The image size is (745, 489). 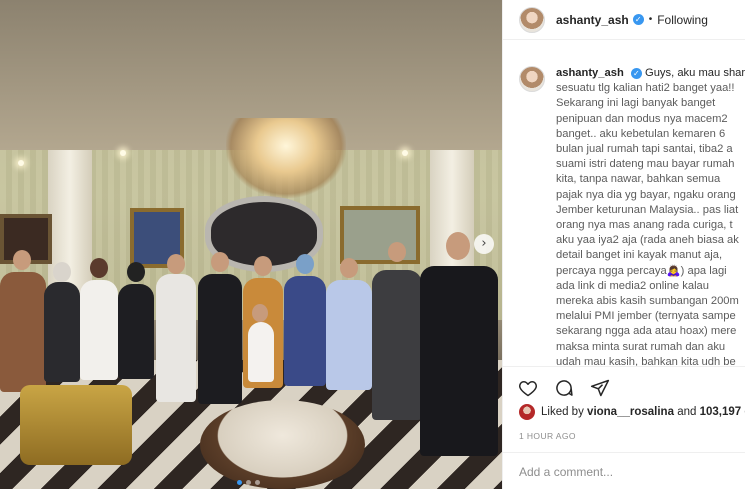 What do you see at coordinates (644, 149) in the screenshot?
I see `caption-line: bulan jual rumah tapi santai, tiba2 a` at bounding box center [644, 149].